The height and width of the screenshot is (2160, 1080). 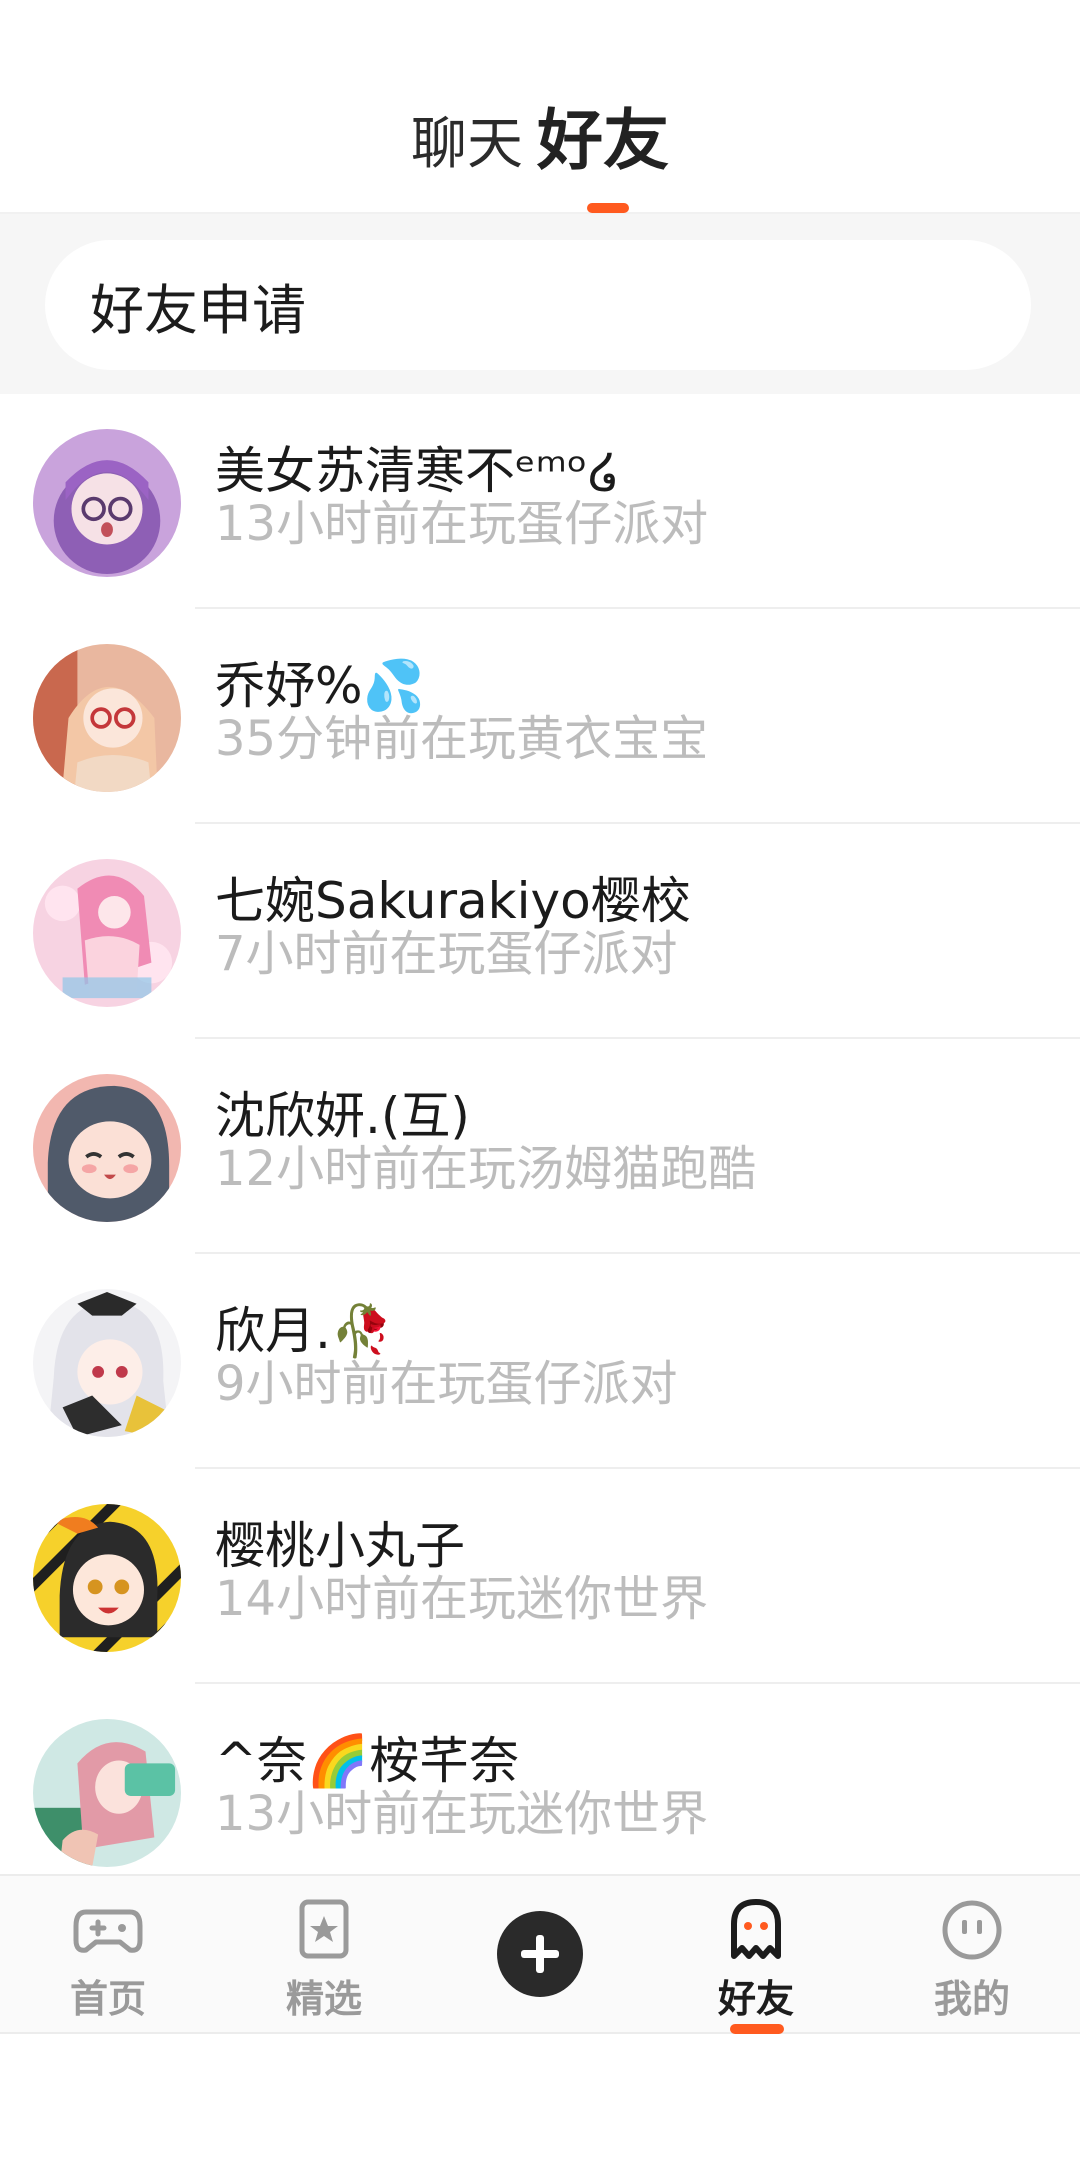 What do you see at coordinates (446, 1384) in the screenshot?
I see `friend-status: 9小时前在玩蛋仔派对` at bounding box center [446, 1384].